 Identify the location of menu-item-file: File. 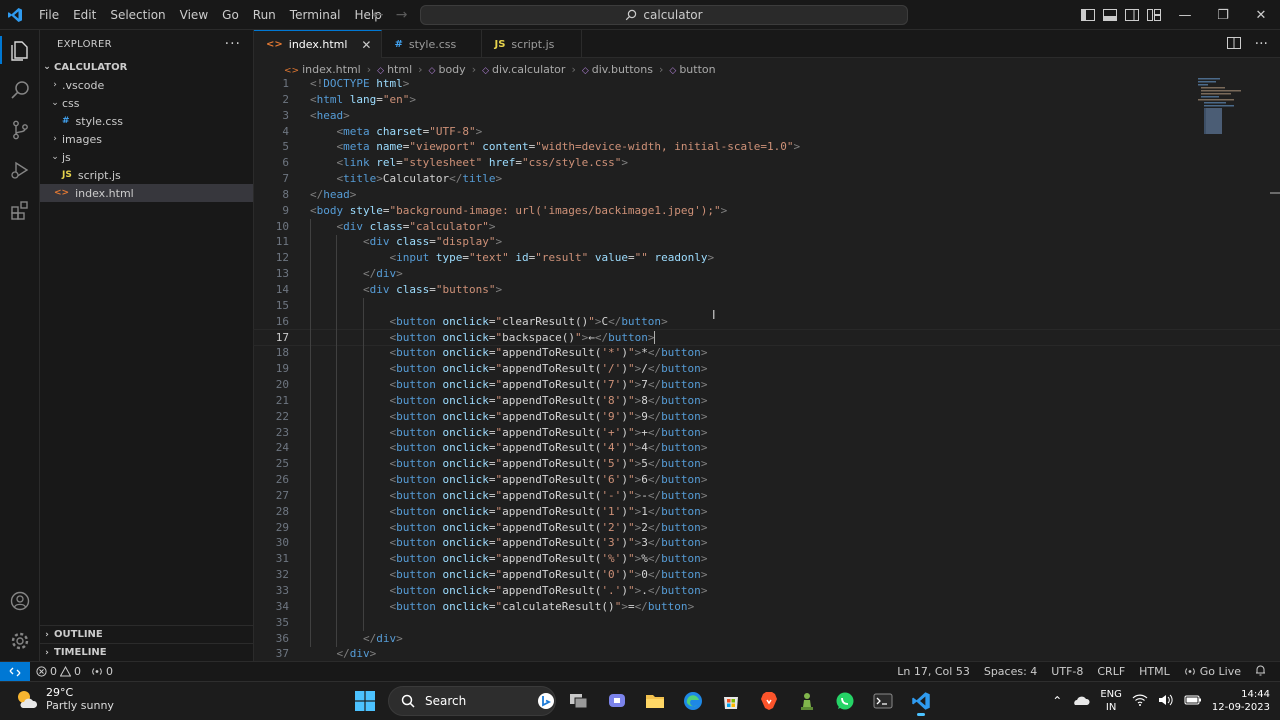
(49, 15).